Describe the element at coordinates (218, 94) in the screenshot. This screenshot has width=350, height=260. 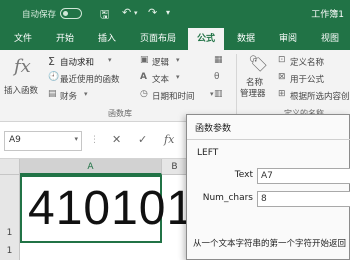
I see `more-functions-icon: ▥` at that location.